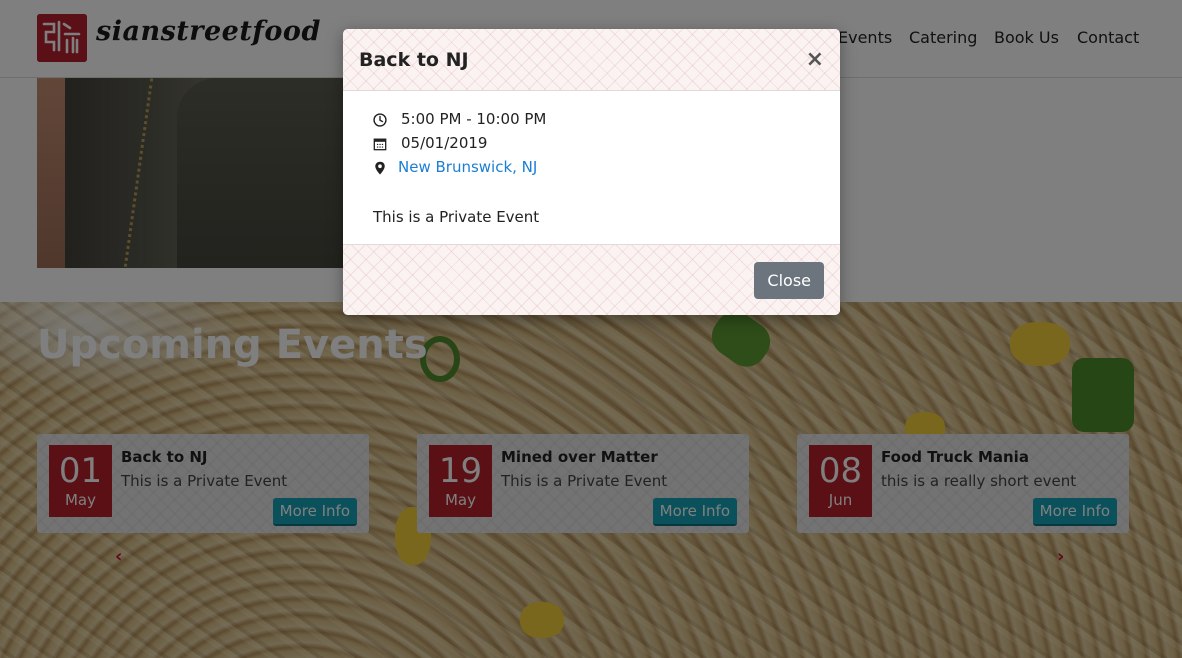  I want to click on event-location-row: New Brunswick, NJ, so click(593, 169).